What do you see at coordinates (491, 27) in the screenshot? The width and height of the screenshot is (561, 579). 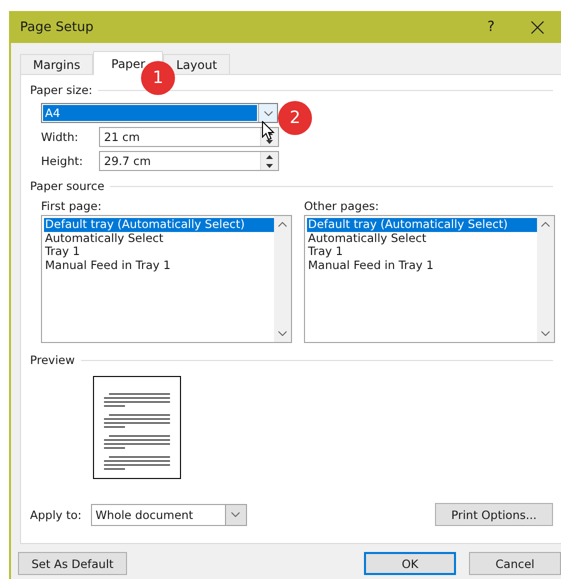 I see `help-button: ?` at bounding box center [491, 27].